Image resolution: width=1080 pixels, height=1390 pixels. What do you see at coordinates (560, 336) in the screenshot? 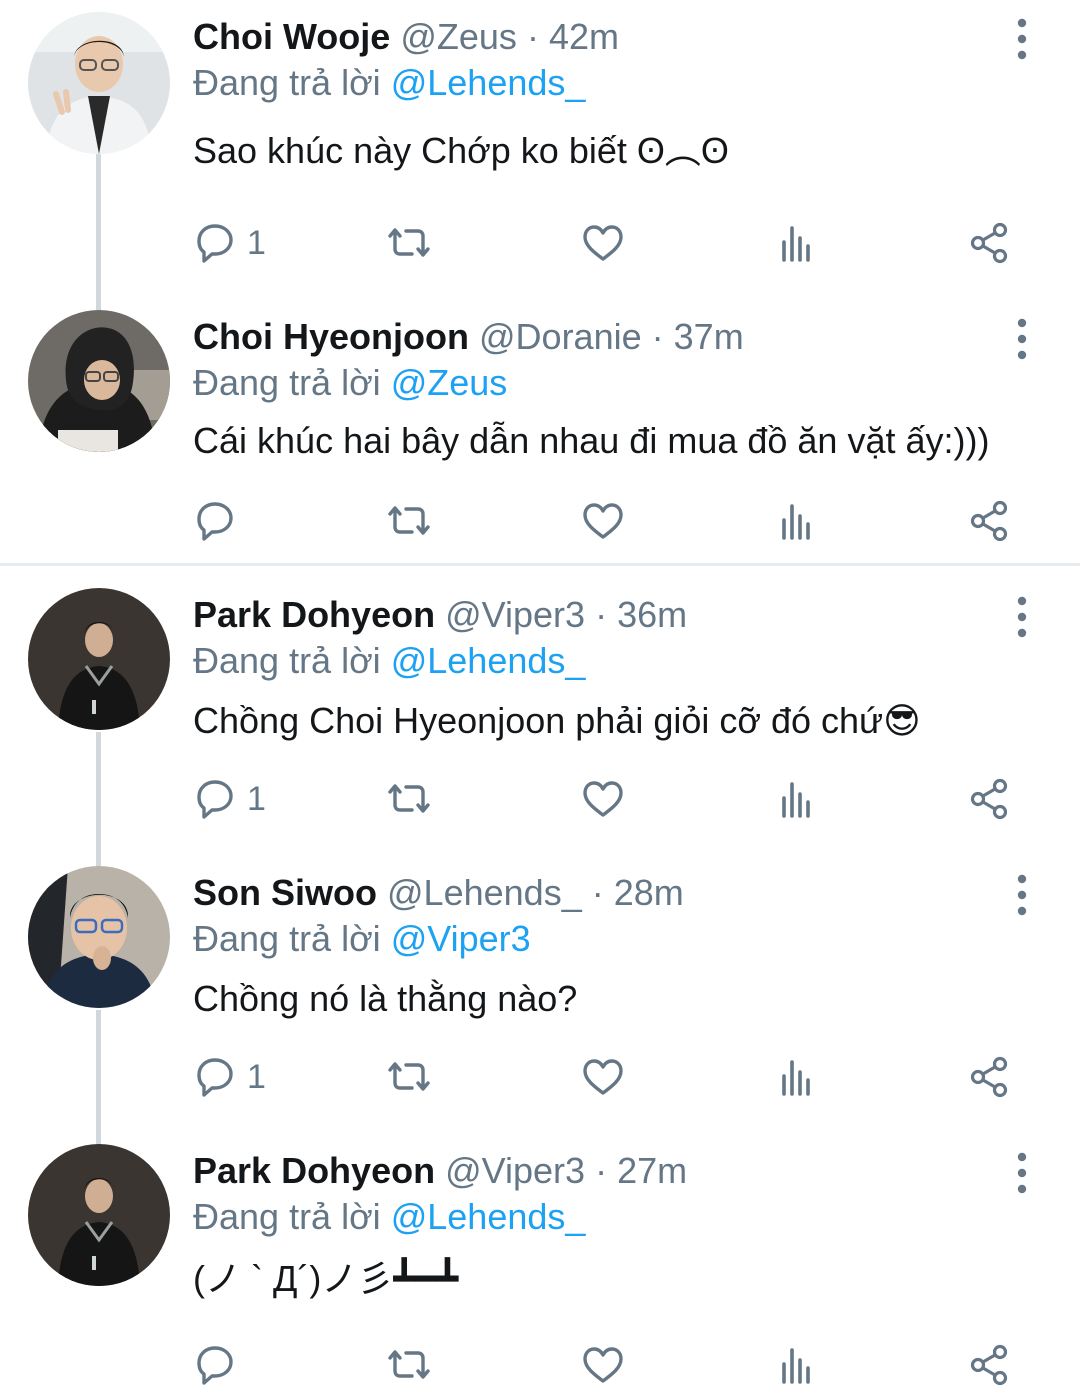
I see `username: @Doranie` at bounding box center [560, 336].